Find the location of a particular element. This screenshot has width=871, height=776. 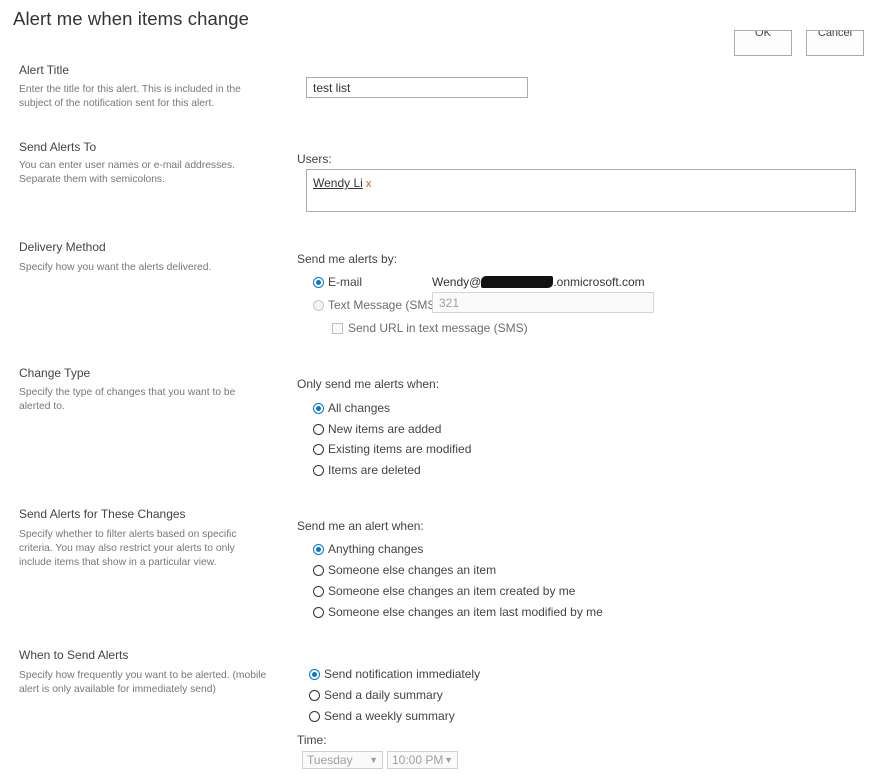

change-type-heading: Change Type is located at coordinates (55, 373).